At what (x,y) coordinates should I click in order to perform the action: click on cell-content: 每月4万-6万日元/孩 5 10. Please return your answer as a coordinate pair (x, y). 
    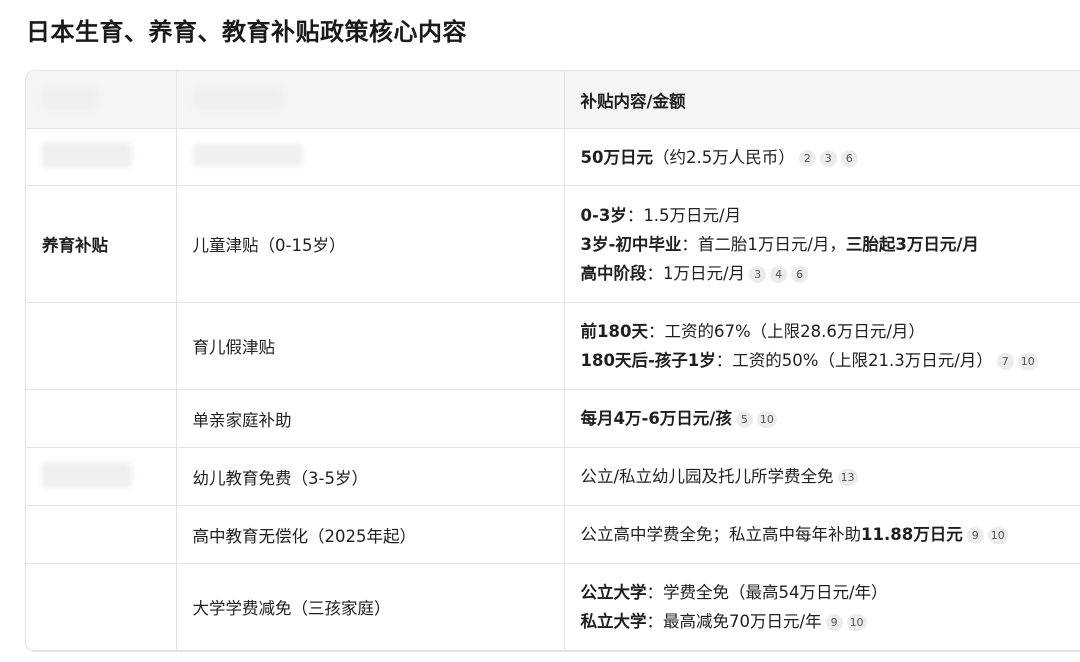
    Looking at the image, I should click on (822, 418).